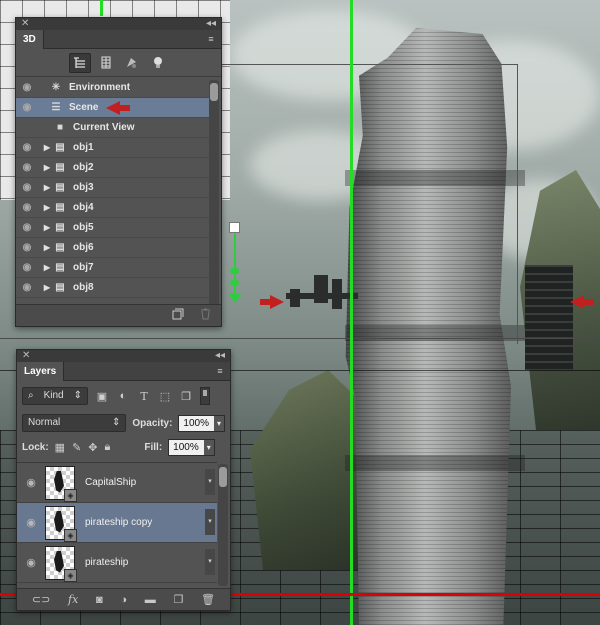  I want to click on lock-transparent-icon: ▦, so click(60, 447).